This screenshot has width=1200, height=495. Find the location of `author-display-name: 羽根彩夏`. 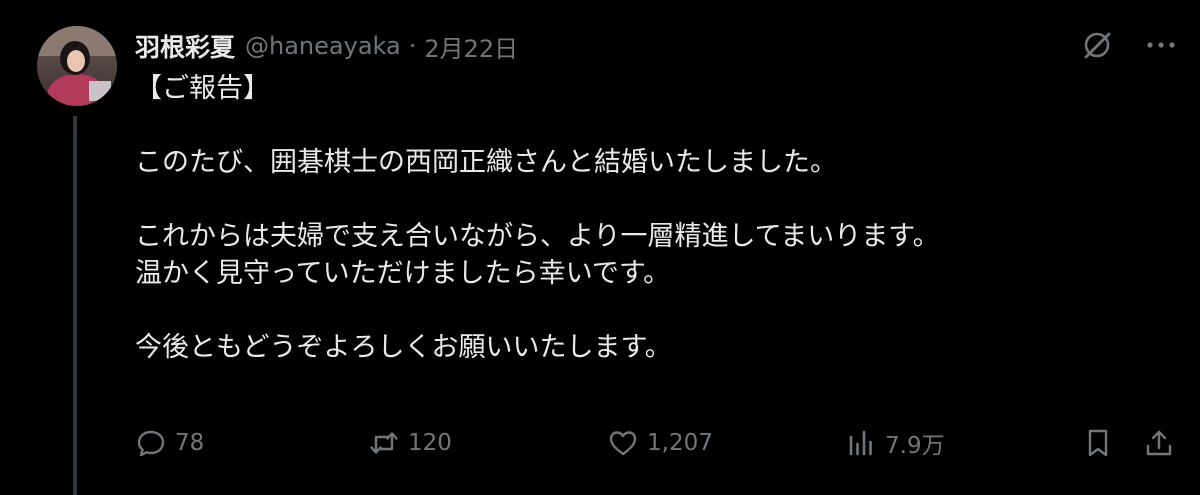

author-display-name: 羽根彩夏 is located at coordinates (185, 46).